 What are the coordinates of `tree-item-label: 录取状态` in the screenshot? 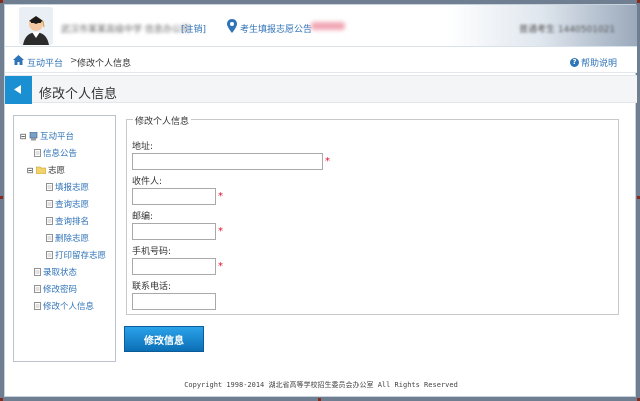 It's located at (60, 273).